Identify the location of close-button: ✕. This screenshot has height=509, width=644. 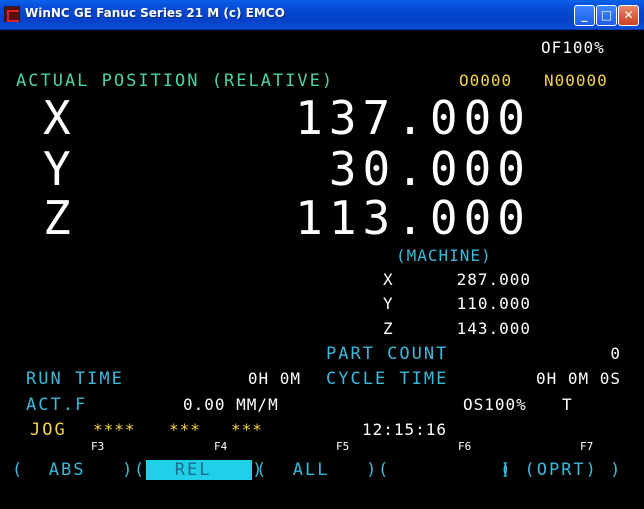
(628, 15).